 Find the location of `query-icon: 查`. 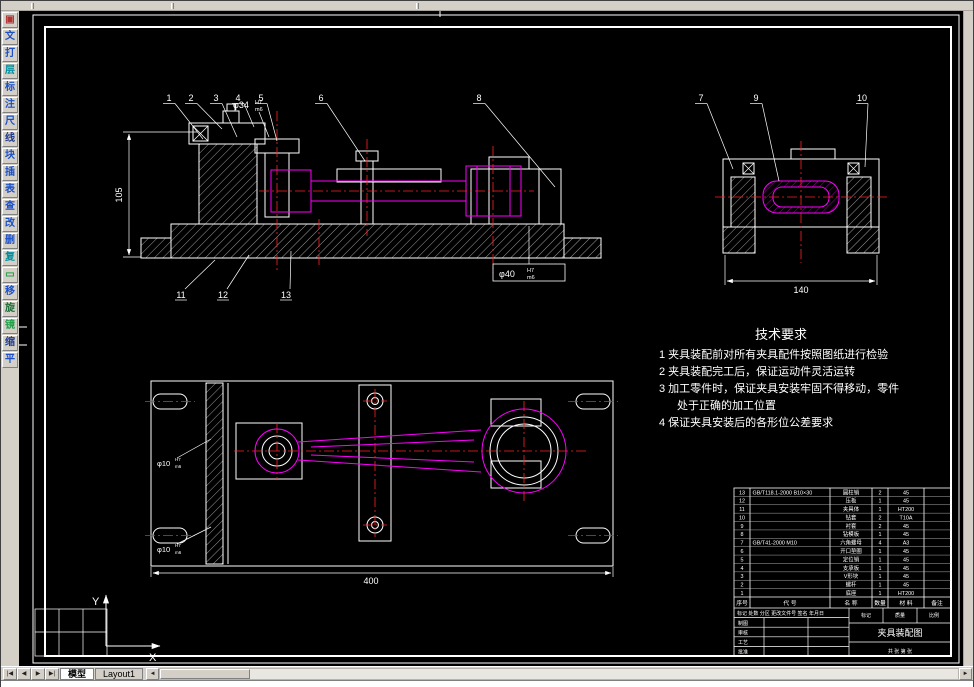

query-icon: 查 is located at coordinates (10, 207).